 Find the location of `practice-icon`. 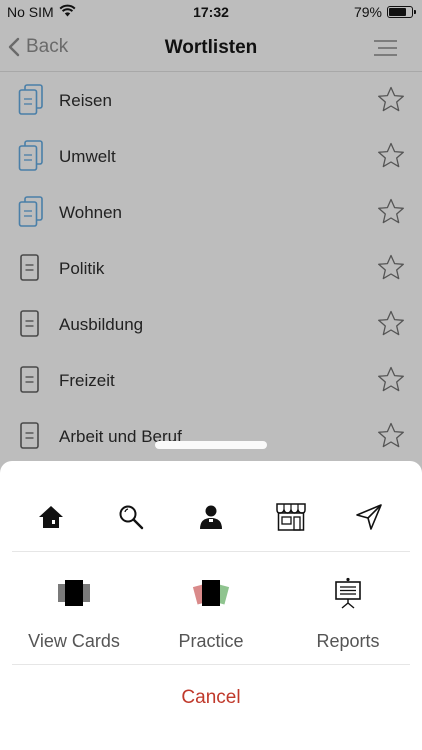

practice-icon is located at coordinates (211, 593).